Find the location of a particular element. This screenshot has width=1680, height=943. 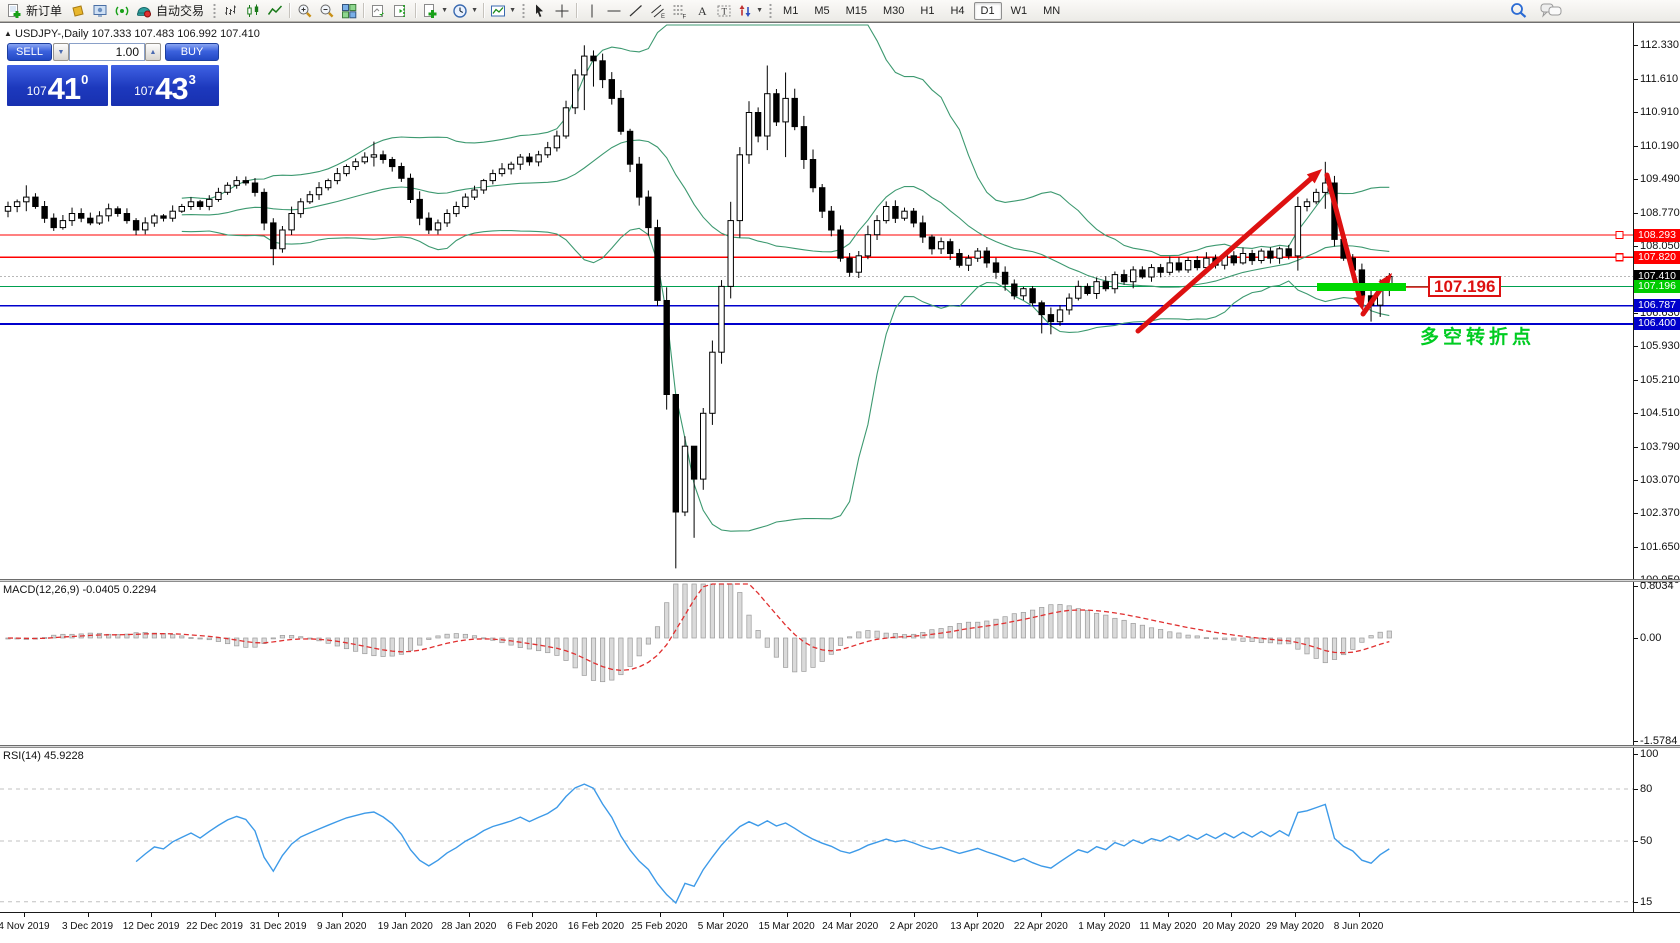

sell-price-big: 41 is located at coordinates (64, 88).